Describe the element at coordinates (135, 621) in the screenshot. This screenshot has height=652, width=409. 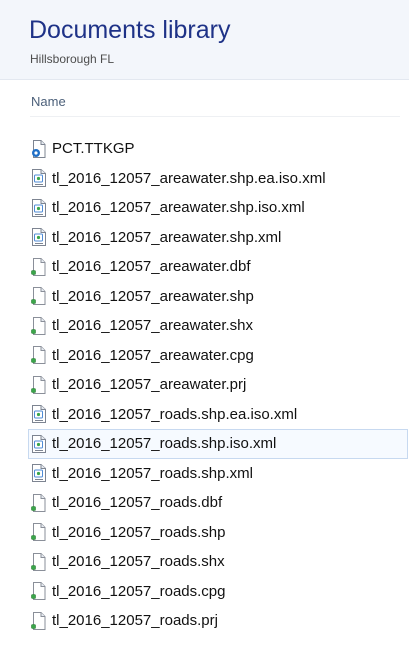
I see `file-name: tl_2016_12057_roads.prj` at that location.